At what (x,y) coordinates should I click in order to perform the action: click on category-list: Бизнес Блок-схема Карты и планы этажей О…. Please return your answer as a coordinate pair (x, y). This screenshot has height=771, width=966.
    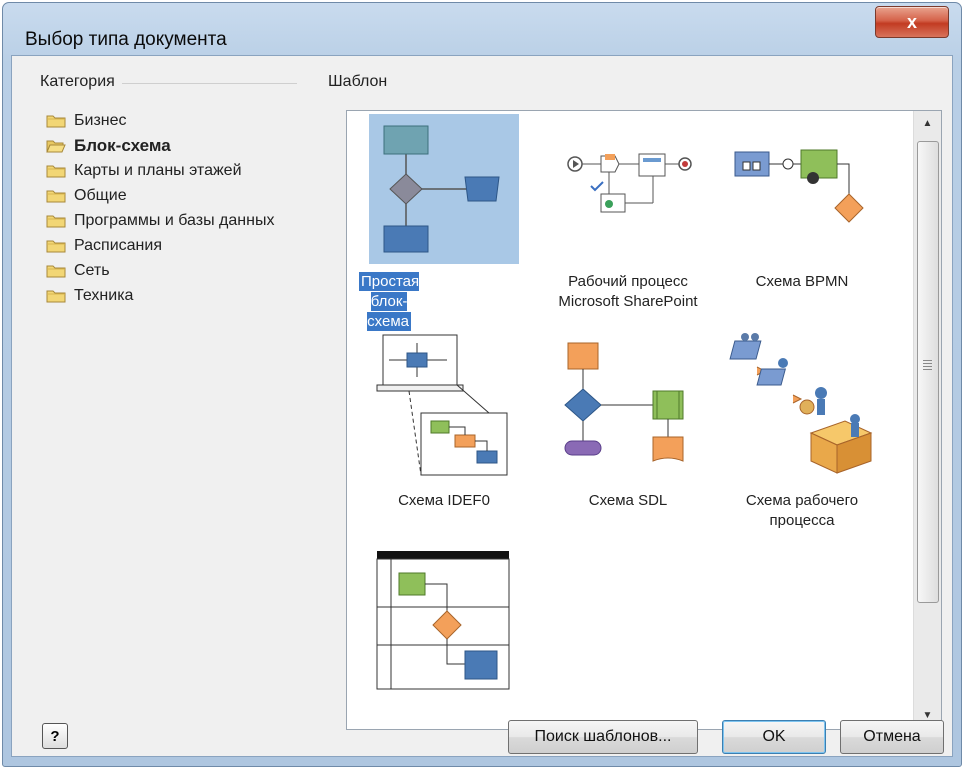
    Looking at the image, I should click on (160, 208).